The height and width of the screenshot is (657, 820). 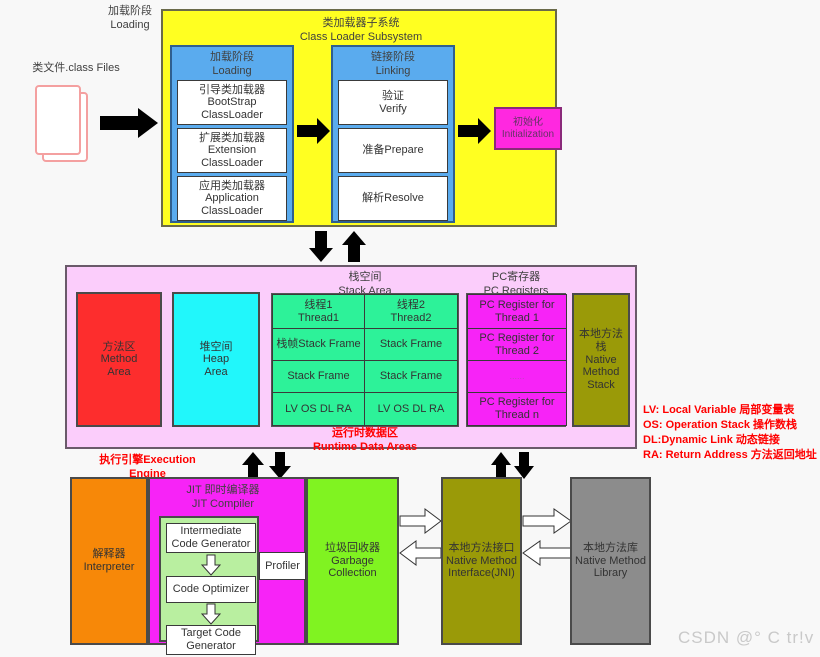 I want to click on code-optimizer-box: Code Optimizer, so click(x=211, y=589).